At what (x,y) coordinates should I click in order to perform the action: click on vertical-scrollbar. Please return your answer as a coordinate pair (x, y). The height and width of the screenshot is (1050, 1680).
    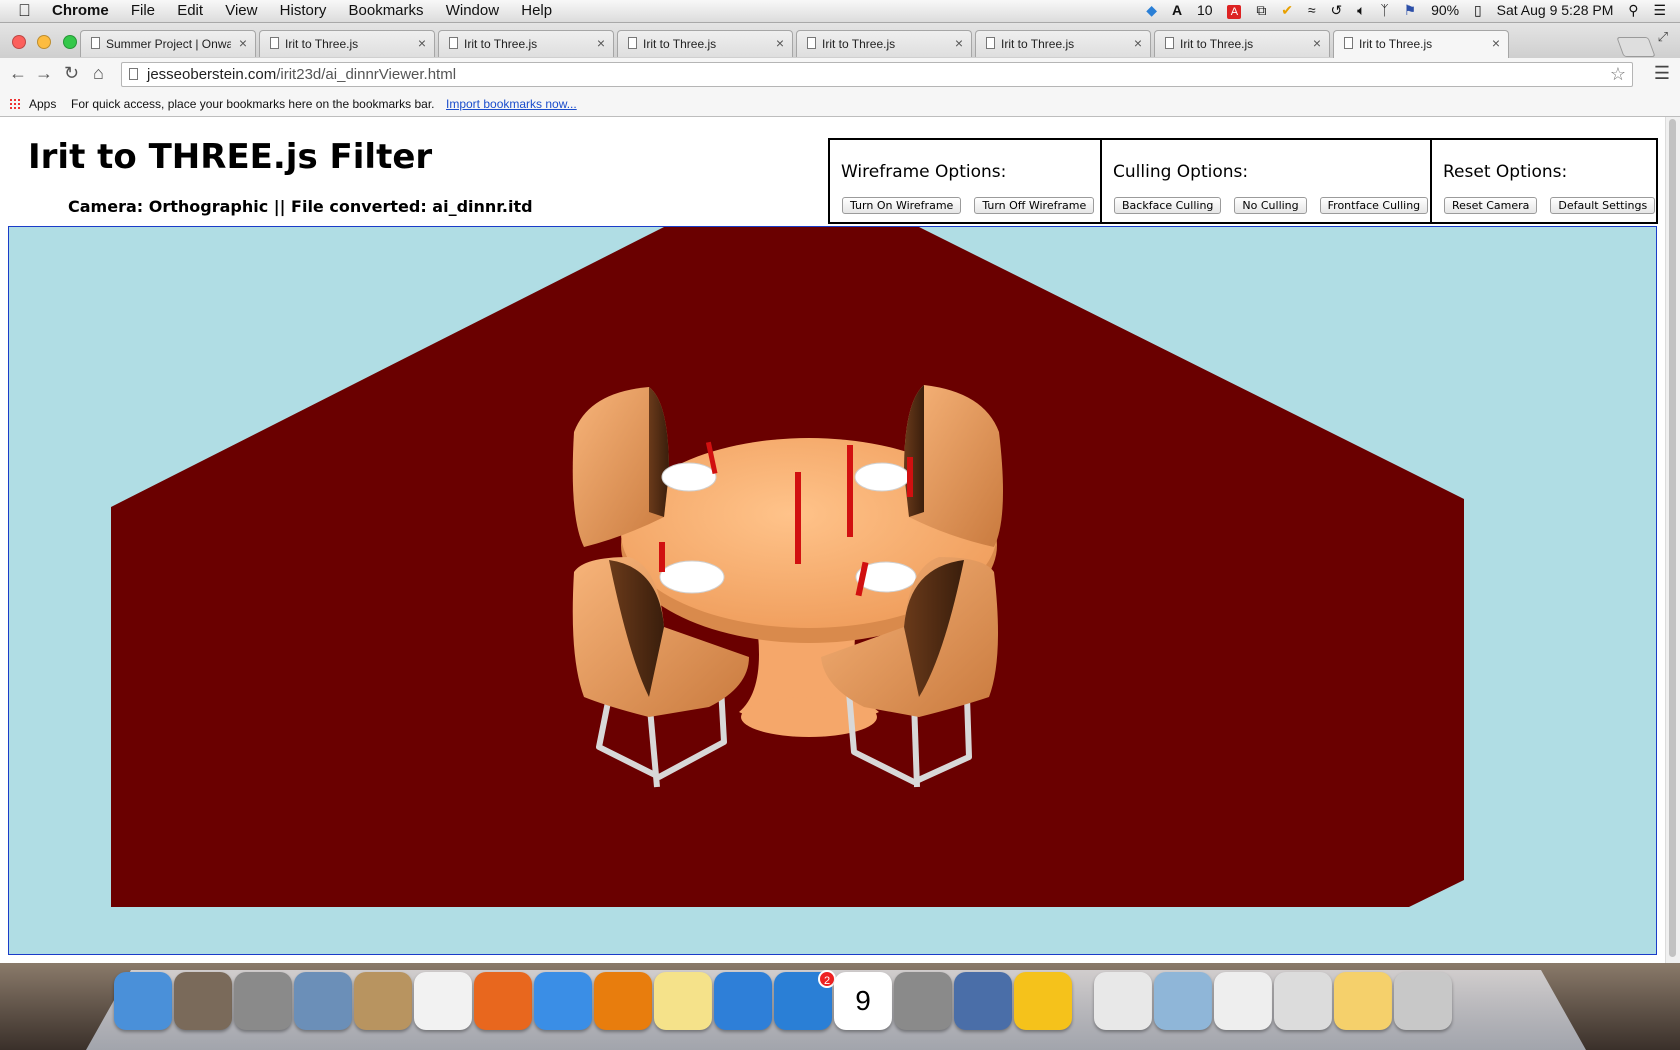
    Looking at the image, I should click on (1672, 540).